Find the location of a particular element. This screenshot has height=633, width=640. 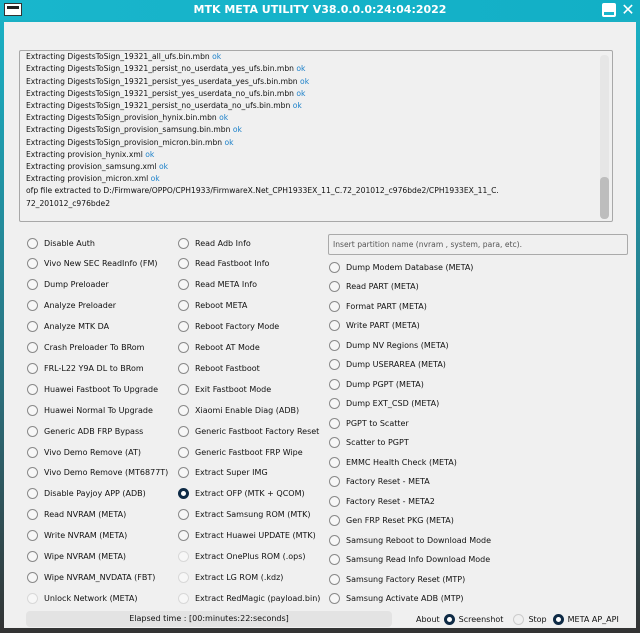

option-read-part-meta: Read PART (META) is located at coordinates (374, 287).